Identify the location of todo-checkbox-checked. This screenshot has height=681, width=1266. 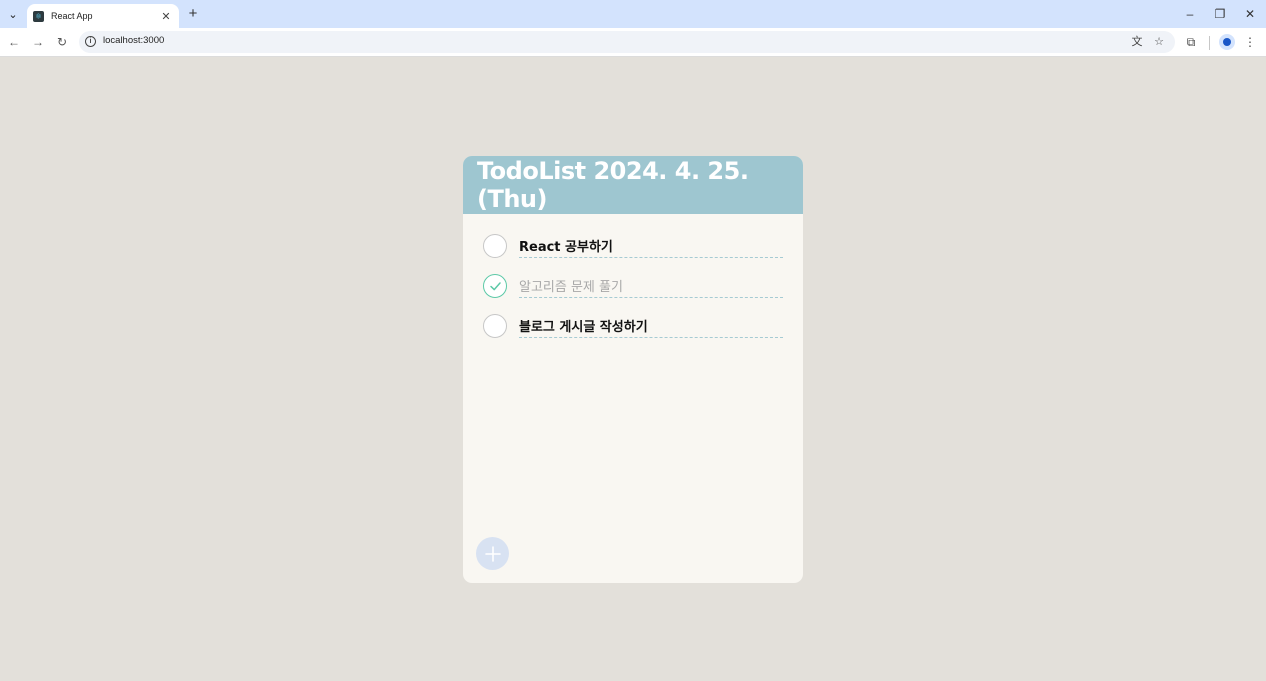
(495, 286).